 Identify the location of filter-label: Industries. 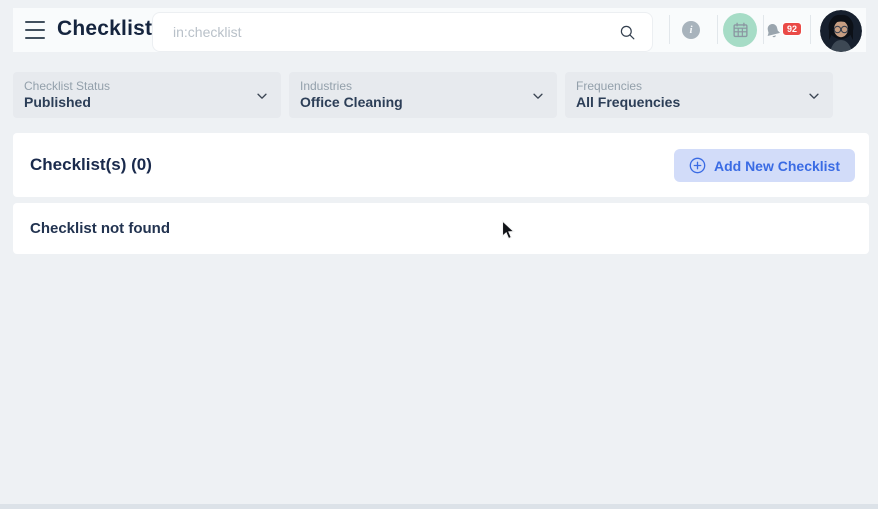
(326, 86).